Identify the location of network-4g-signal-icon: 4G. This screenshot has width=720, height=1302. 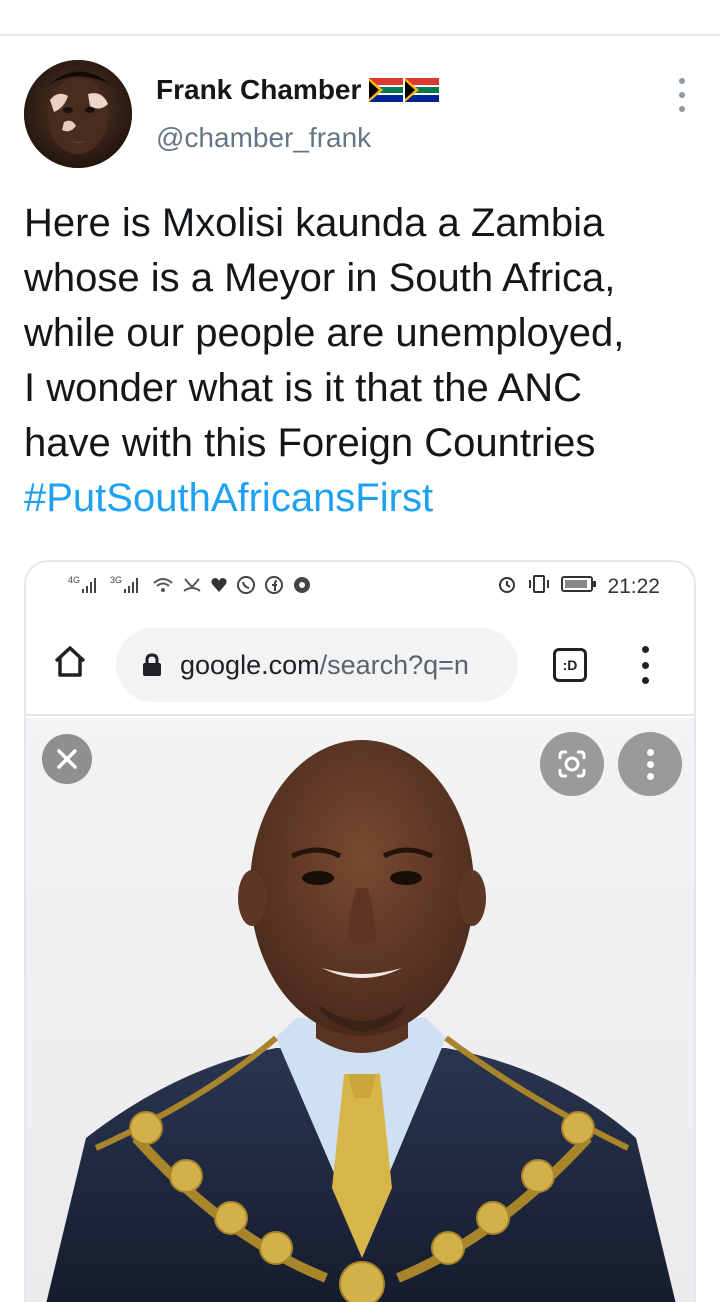
(85, 585).